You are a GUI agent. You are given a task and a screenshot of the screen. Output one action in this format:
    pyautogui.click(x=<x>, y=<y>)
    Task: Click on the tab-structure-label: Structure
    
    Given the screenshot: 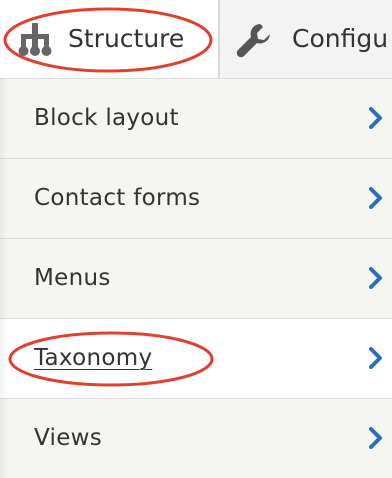 What is the action you would take?
    pyautogui.click(x=126, y=38)
    